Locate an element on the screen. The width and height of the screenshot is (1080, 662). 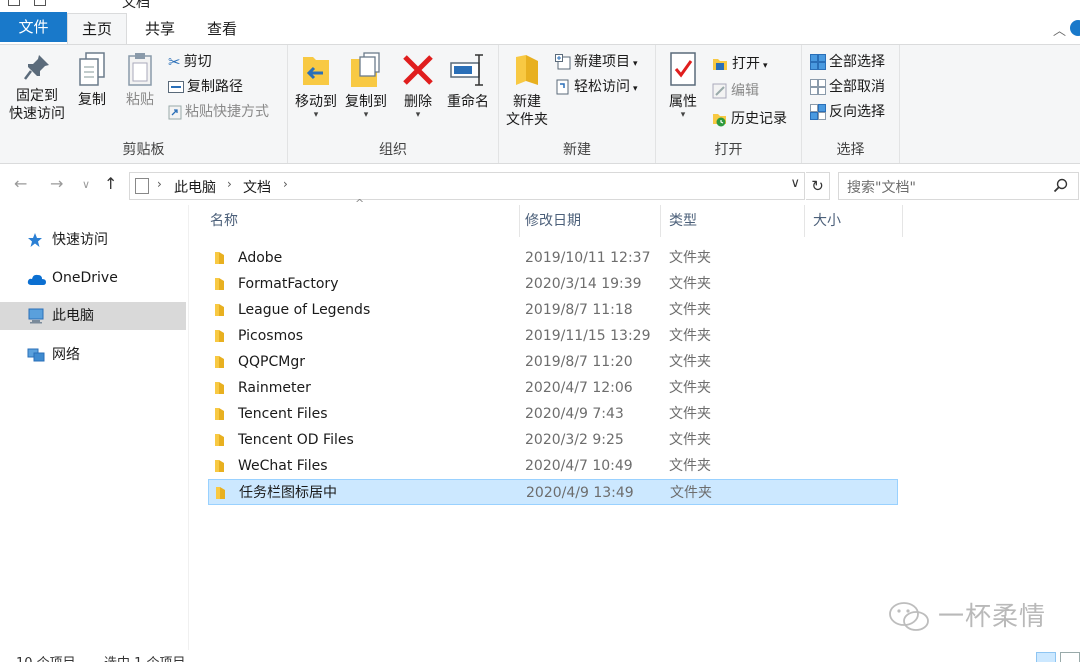
new-folder-button: 新建 文件夹 is located at coordinates (527, 90).